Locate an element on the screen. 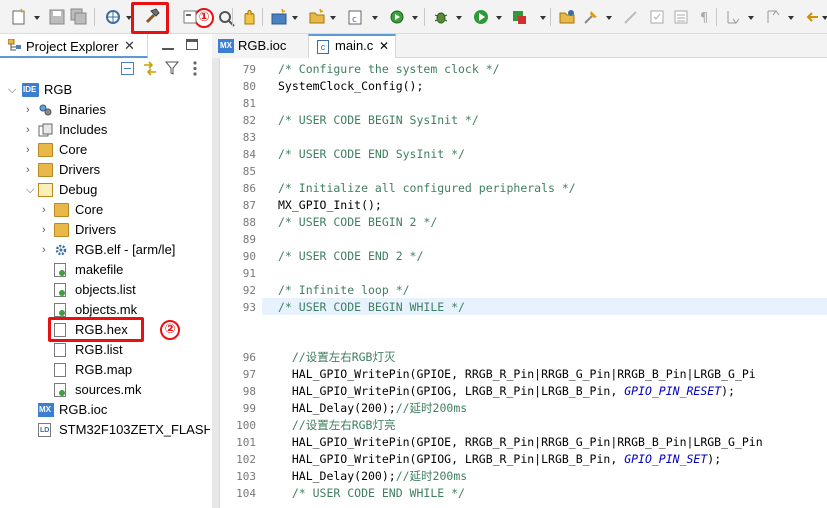 This screenshot has width=827, height=508. toggle-icon is located at coordinates (657, 17).